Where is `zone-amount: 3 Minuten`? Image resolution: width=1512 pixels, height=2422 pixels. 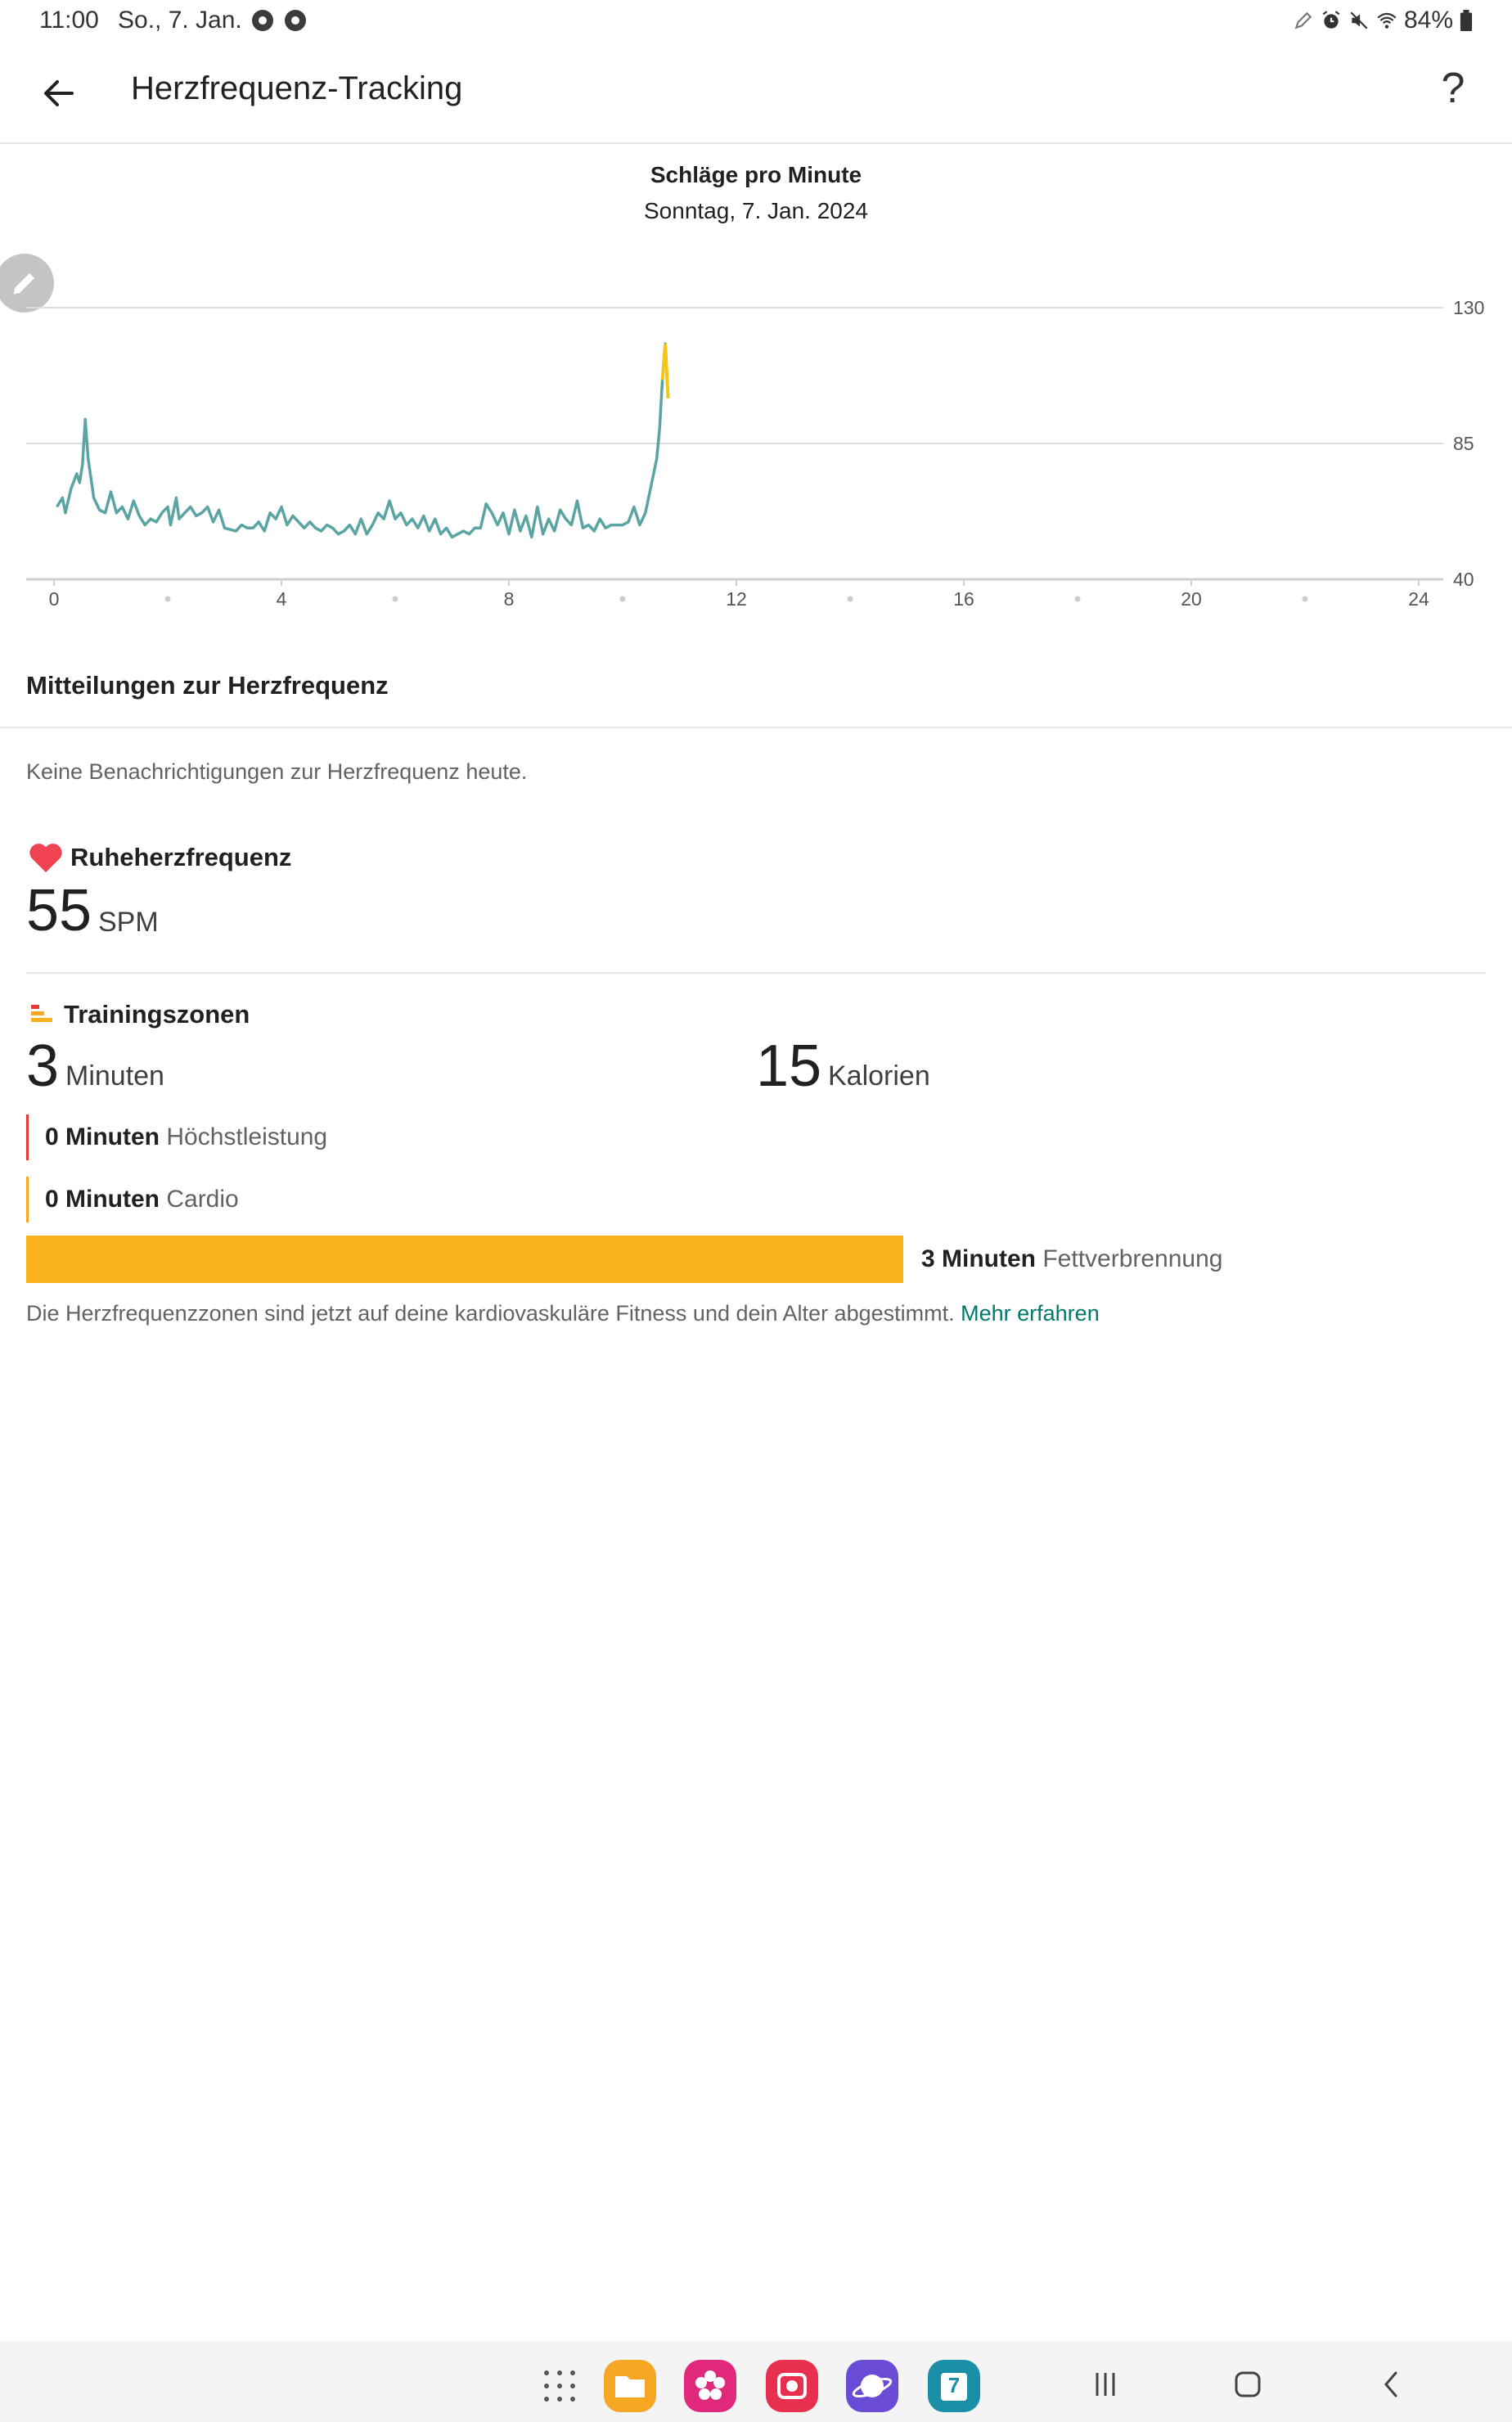 zone-amount: 3 Minuten is located at coordinates (979, 1258).